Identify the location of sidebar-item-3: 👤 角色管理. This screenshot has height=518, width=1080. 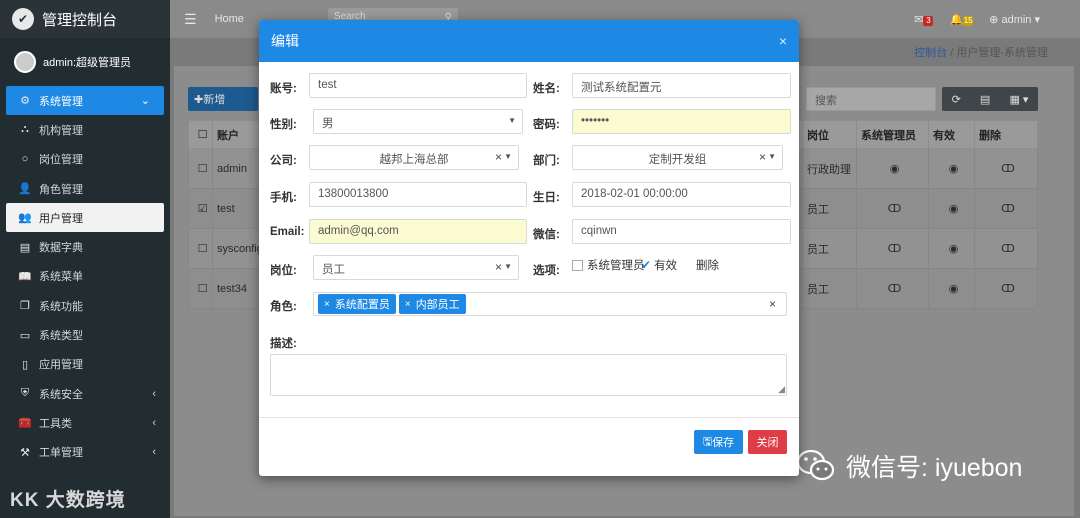
(85, 188).